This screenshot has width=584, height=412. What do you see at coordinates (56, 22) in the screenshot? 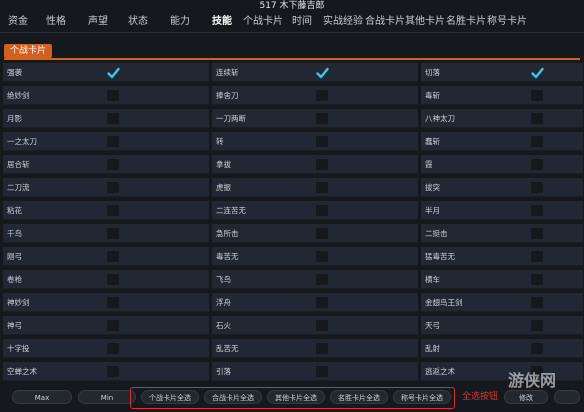
I see `tab-1: 性格` at bounding box center [56, 22].